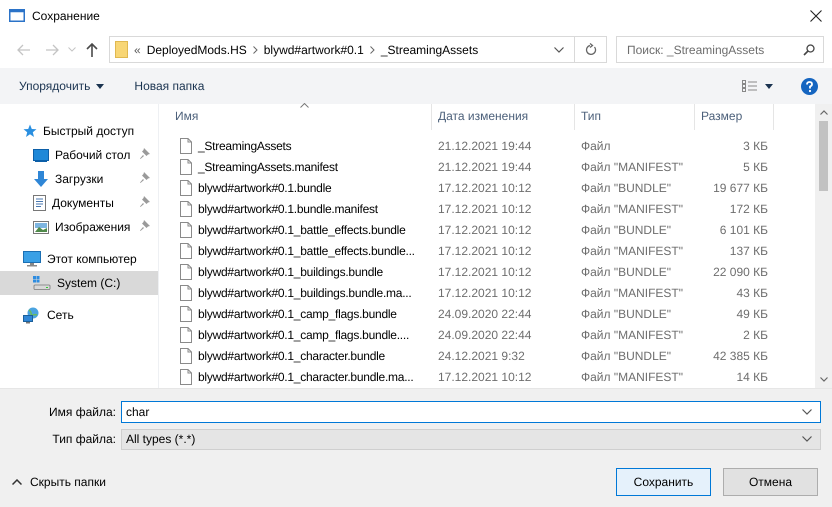 The height and width of the screenshot is (507, 832). Describe the element at coordinates (288, 209) in the screenshot. I see `file-name: blywd#artwork#0.1.bundle.manifest` at that location.